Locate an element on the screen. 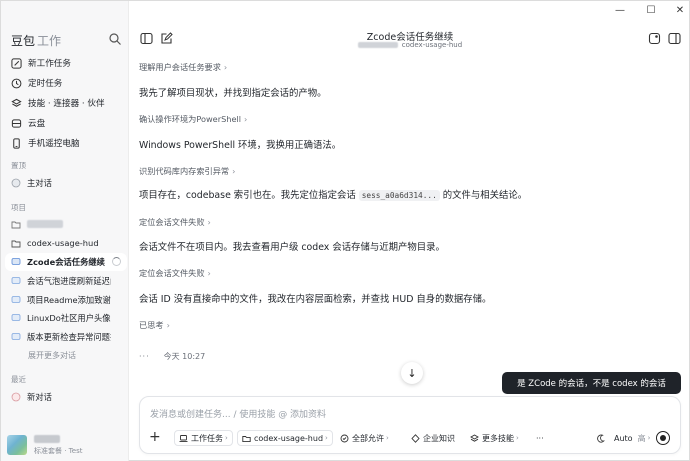 This screenshot has height=461, width=690. minimize-button: — is located at coordinates (620, 10).